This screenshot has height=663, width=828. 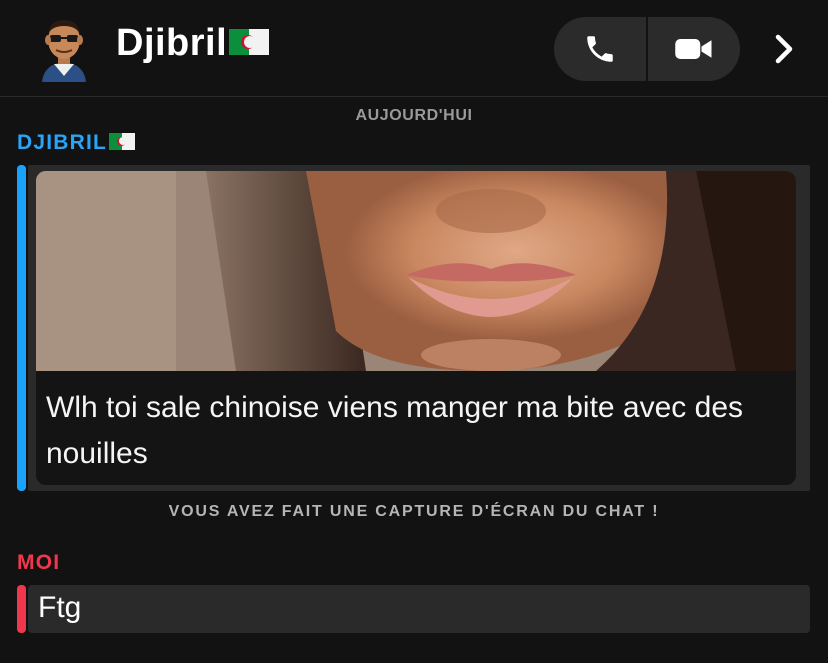 I want to click on date-separator: AUJOURD'HUI, so click(x=414, y=115).